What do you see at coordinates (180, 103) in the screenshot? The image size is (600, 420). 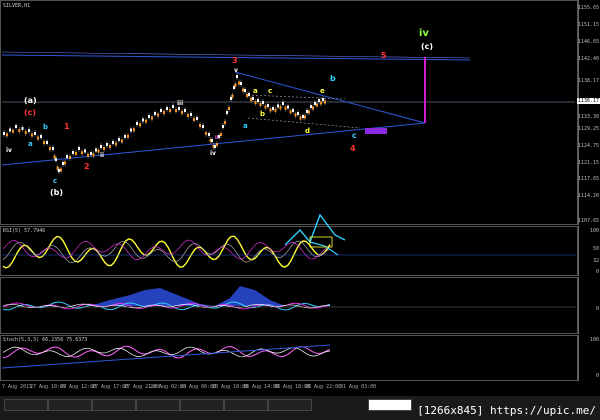 I see `wave-label-iii: iii` at bounding box center [180, 103].